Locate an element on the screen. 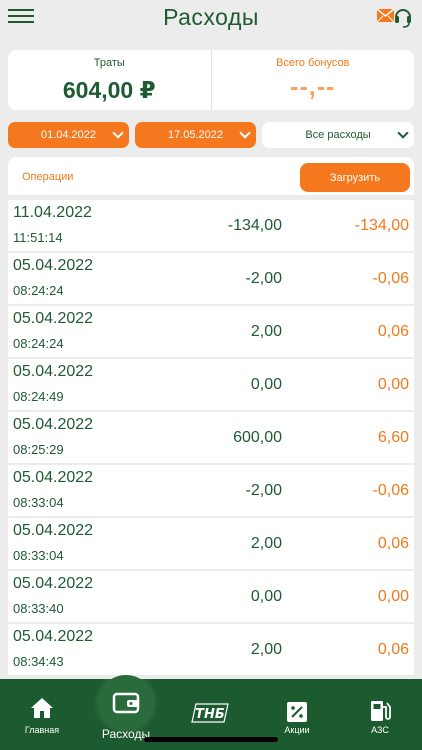 The height and width of the screenshot is (750, 422). page-title: Расходы is located at coordinates (211, 17).